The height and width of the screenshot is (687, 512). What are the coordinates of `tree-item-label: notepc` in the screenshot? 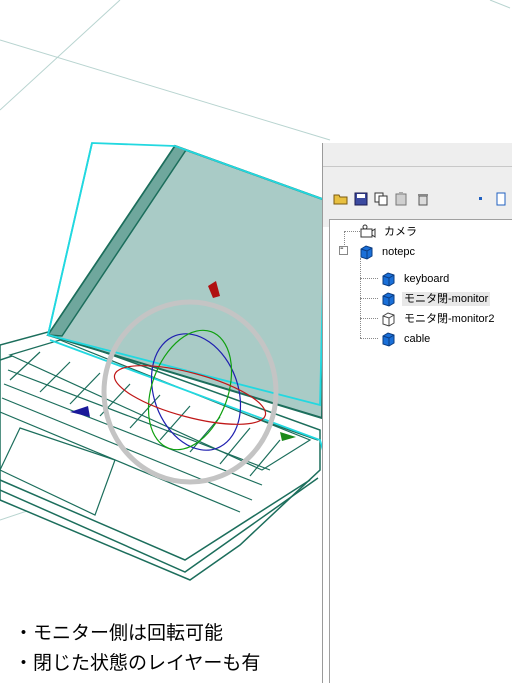 It's located at (399, 252).